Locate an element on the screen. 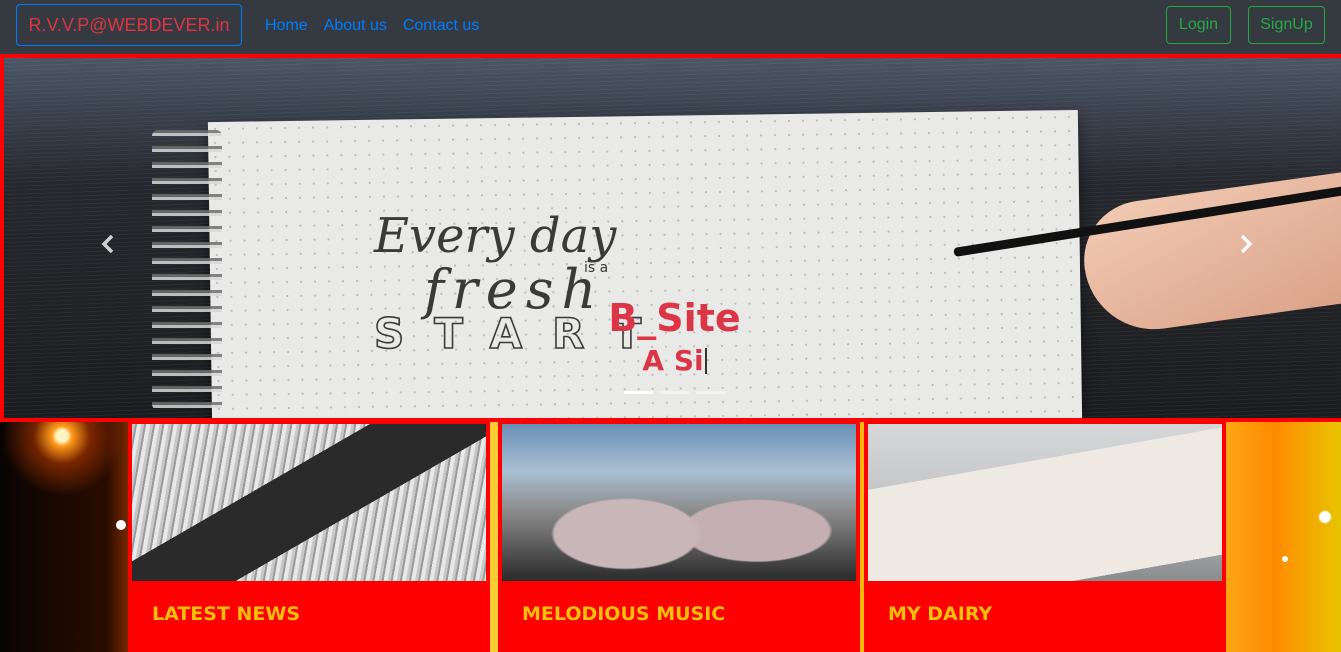  caption-sub-text: A Si is located at coordinates (673, 360).